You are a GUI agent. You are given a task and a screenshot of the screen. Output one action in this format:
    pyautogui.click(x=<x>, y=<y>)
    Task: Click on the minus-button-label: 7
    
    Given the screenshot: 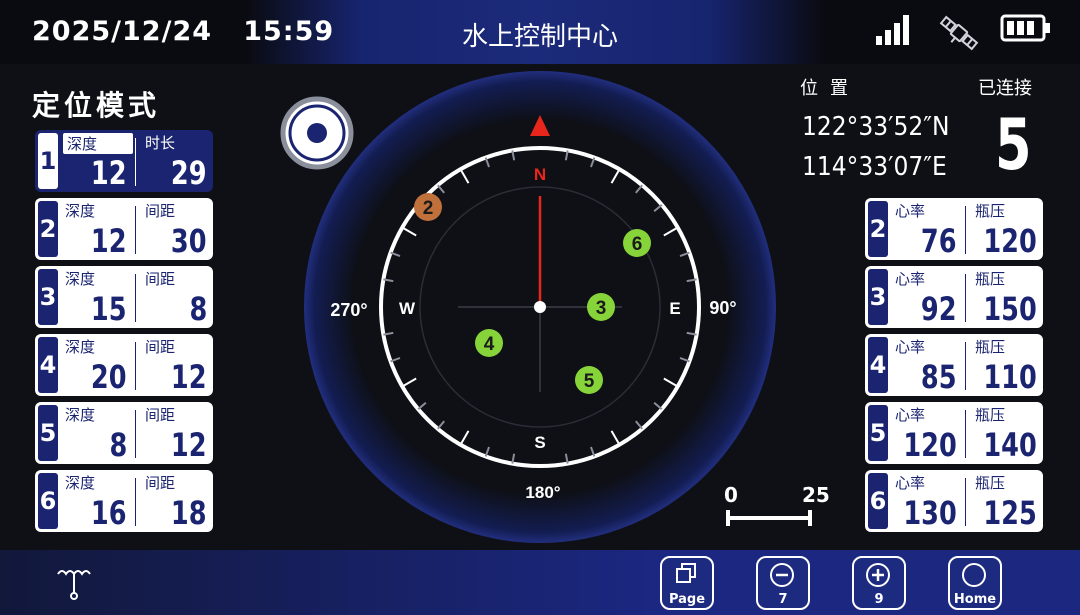 What is the action you would take?
    pyautogui.click(x=783, y=599)
    